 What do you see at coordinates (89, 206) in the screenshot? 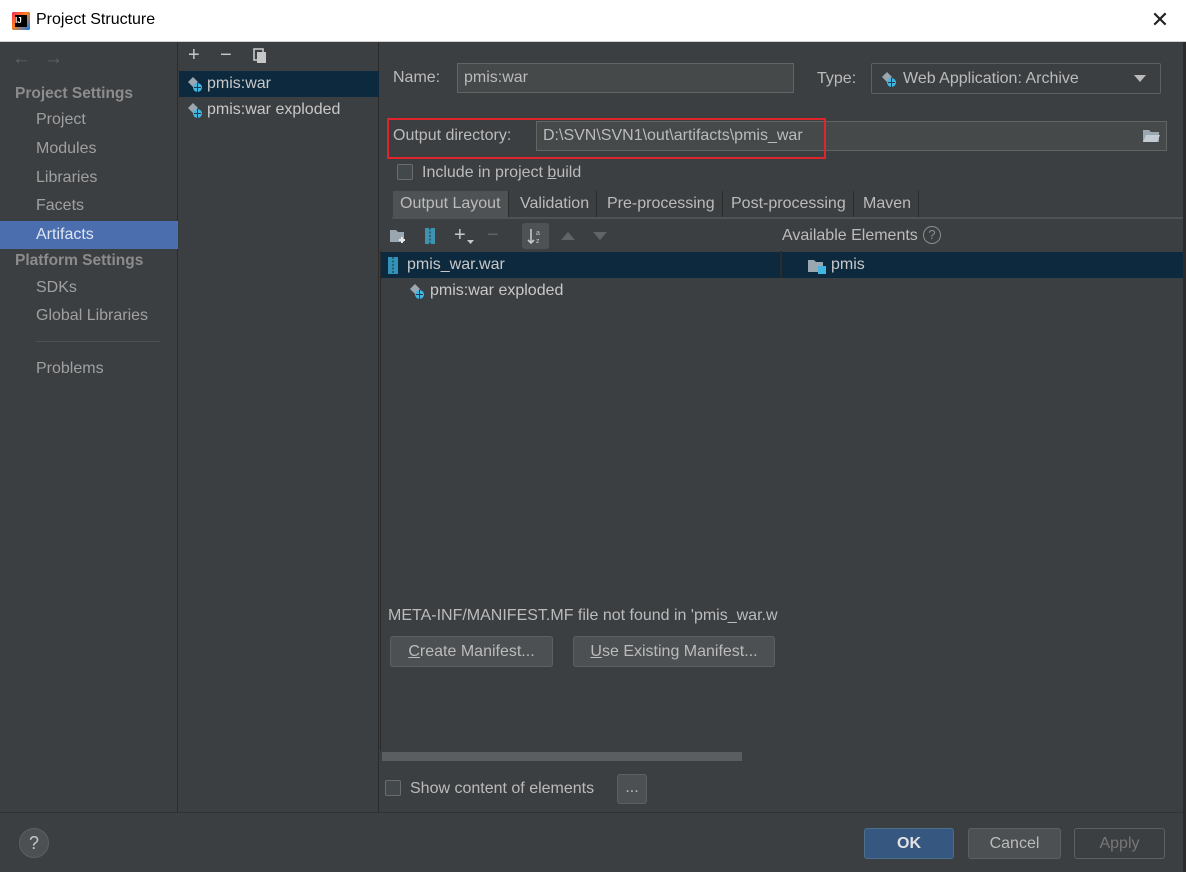
I see `nav-item-facets: Facets` at bounding box center [89, 206].